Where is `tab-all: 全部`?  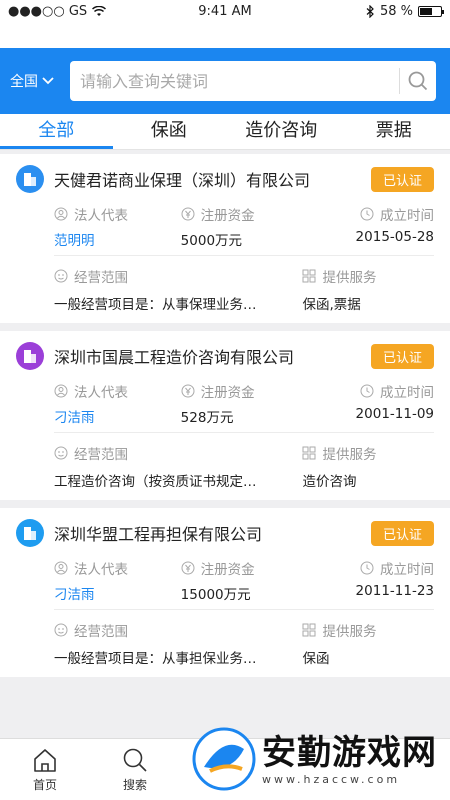
tab-all: 全部 is located at coordinates (56, 131).